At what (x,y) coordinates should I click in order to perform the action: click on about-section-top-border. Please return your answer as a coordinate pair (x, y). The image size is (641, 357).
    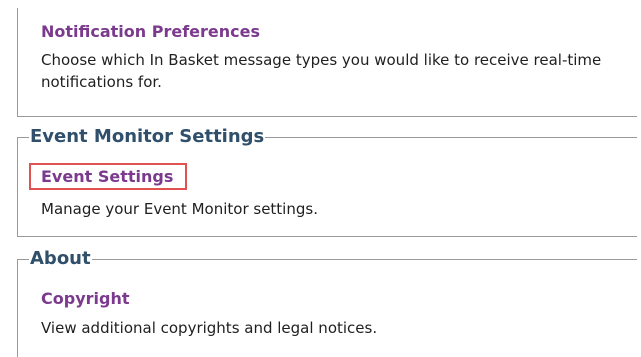
    Looking at the image, I should click on (327, 259).